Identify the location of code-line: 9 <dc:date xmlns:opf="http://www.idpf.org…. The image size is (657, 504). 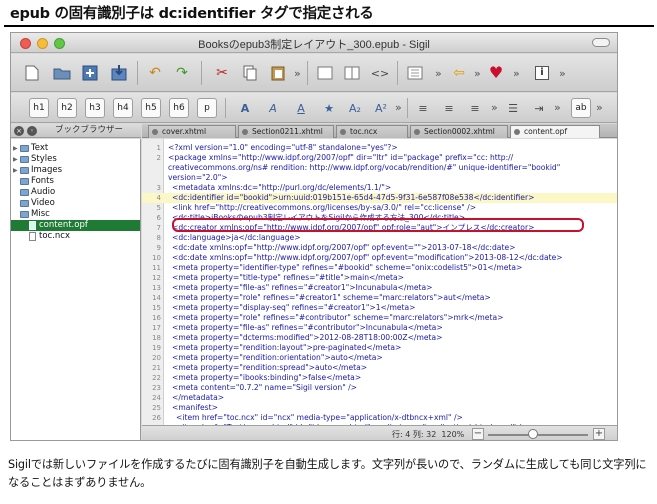
(379, 248).